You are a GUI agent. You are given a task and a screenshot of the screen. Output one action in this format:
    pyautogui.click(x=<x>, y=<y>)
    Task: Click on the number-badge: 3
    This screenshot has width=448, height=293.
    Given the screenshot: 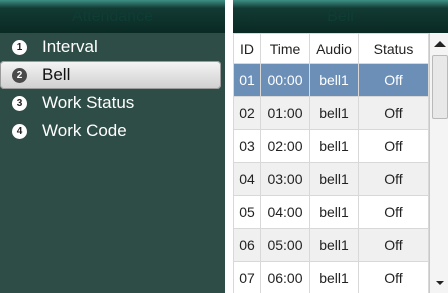 What is the action you would take?
    pyautogui.click(x=19, y=103)
    